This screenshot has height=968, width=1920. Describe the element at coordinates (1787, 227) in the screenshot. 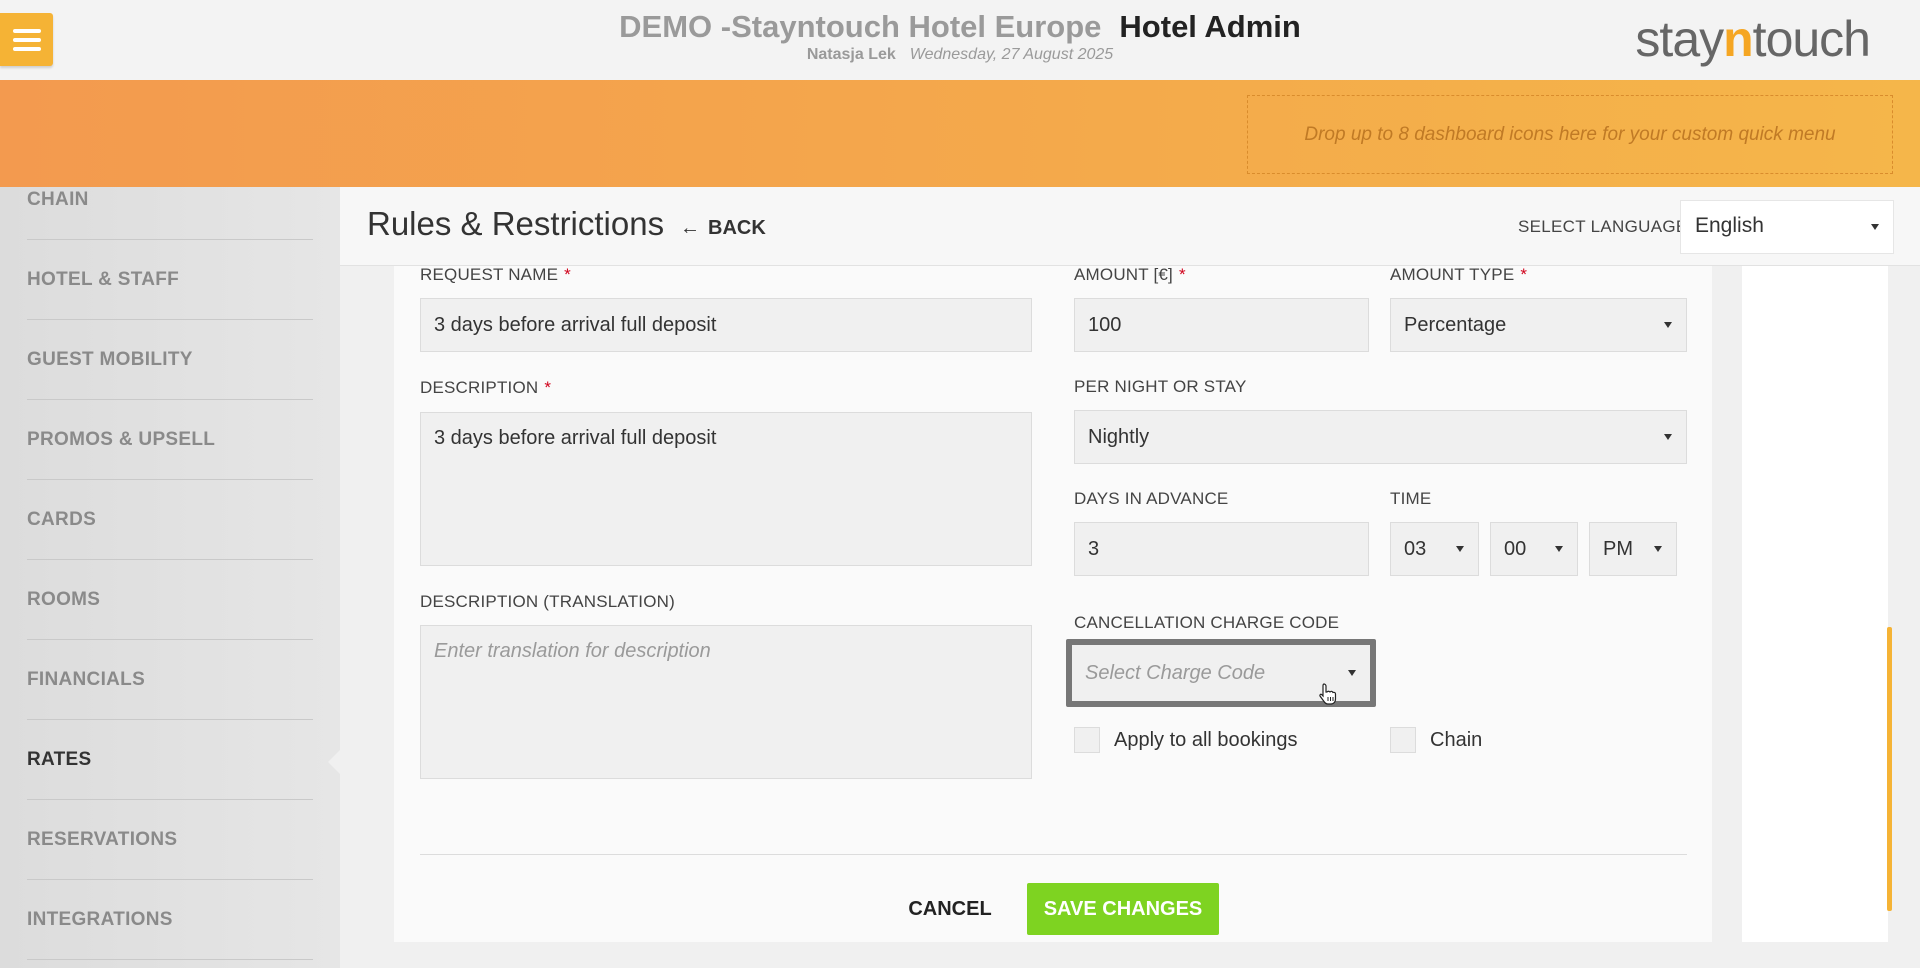

I see `language-select: English` at that location.